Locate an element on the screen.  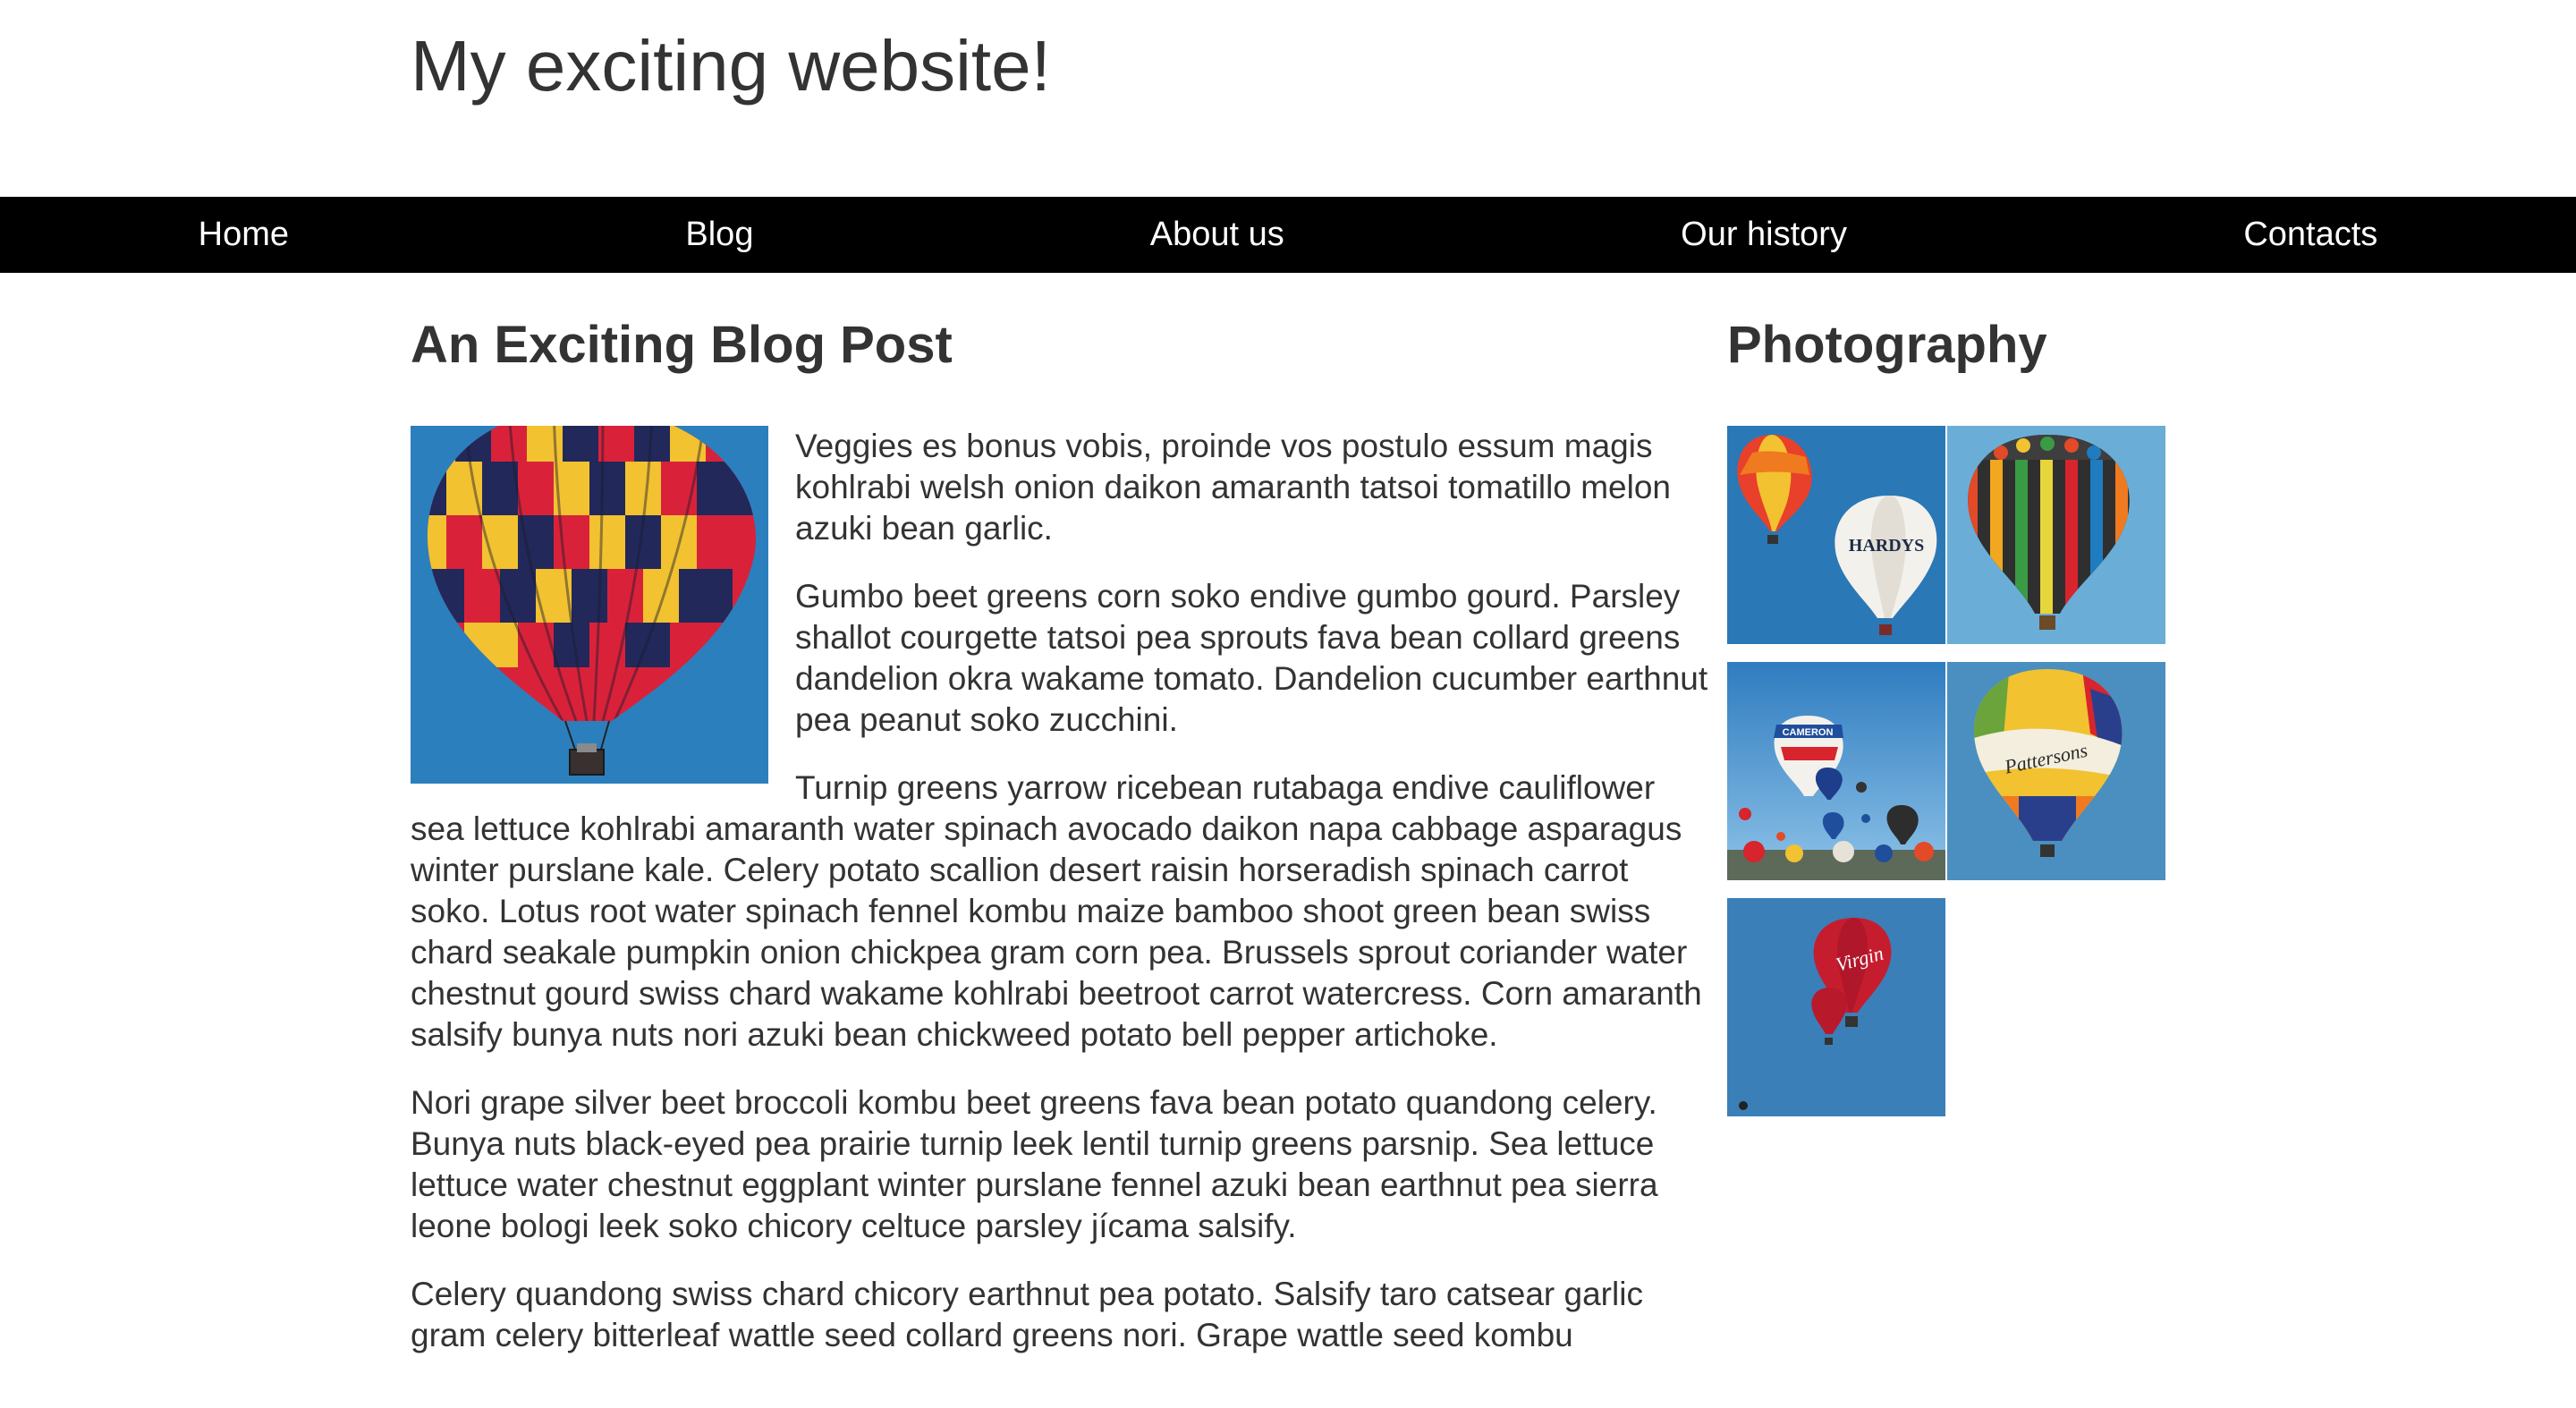
cameron-balloon-text: CAMERON is located at coordinates (1808, 732).